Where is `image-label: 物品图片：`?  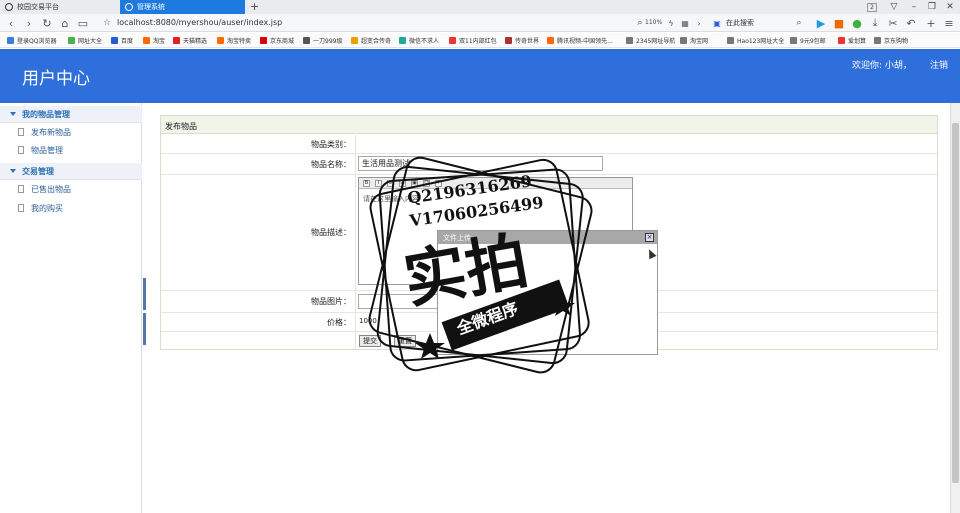 image-label: 物品图片： is located at coordinates (258, 301).